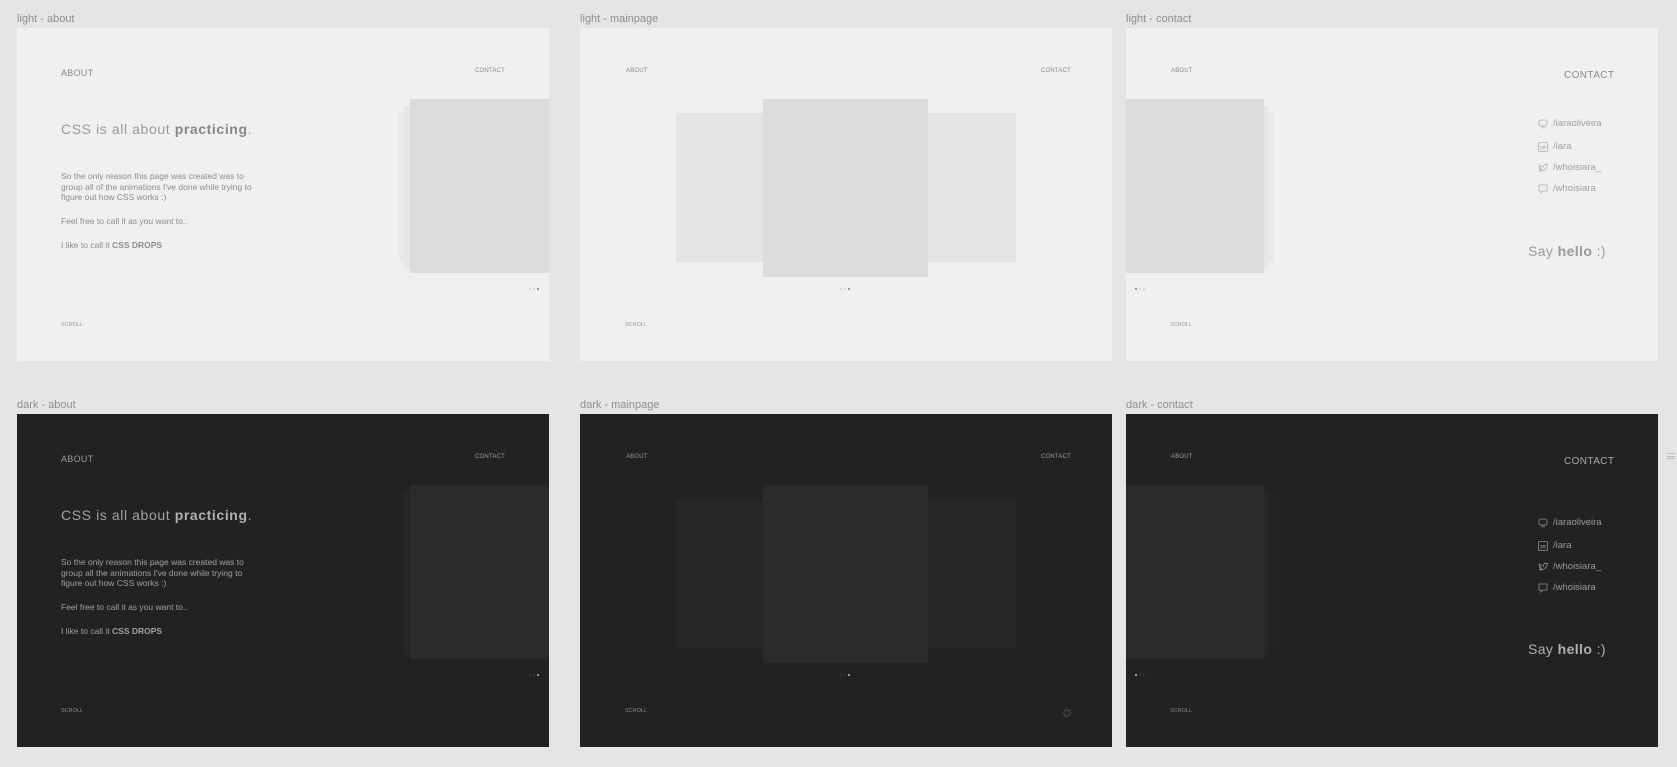  What do you see at coordinates (1671, 456) in the screenshot?
I see `canvas-scroll-handle` at bounding box center [1671, 456].